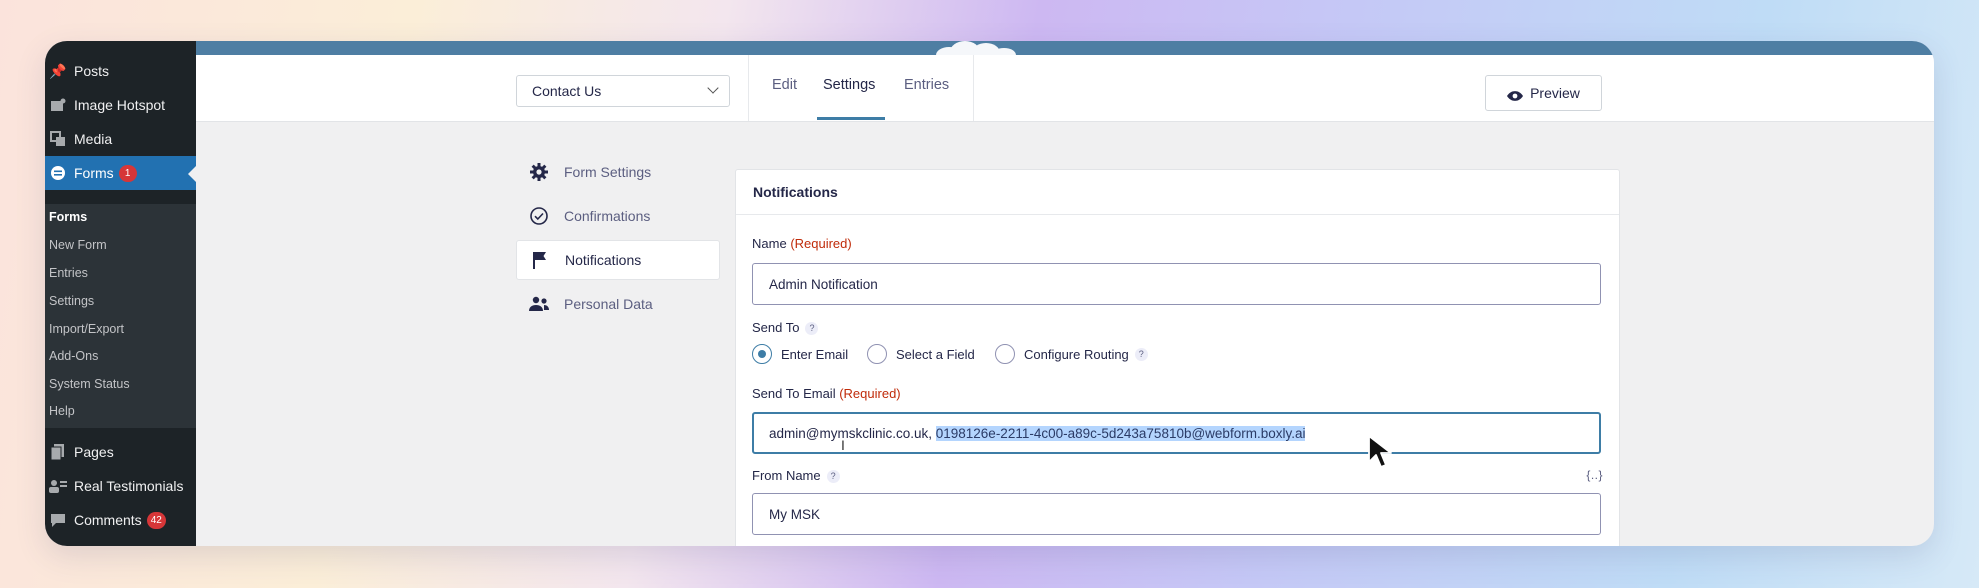 The width and height of the screenshot is (1979, 588). I want to click on preview-label: Preview, so click(1555, 93).